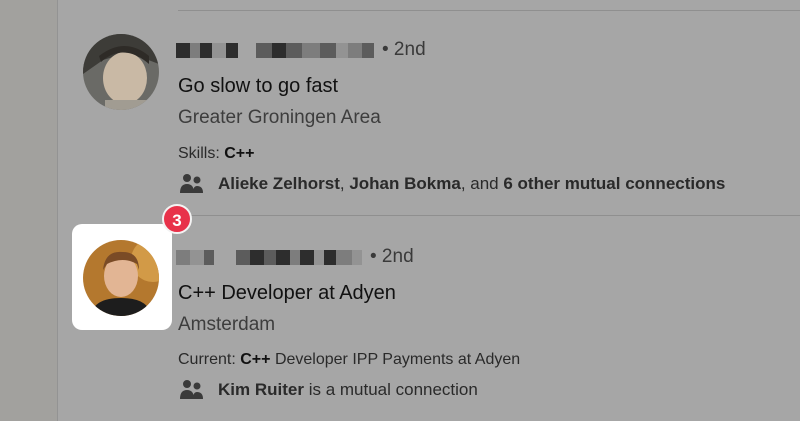 The height and width of the screenshot is (421, 800). Describe the element at coordinates (390, 389) in the screenshot. I see `mutual-text: is a mutual connection` at that location.